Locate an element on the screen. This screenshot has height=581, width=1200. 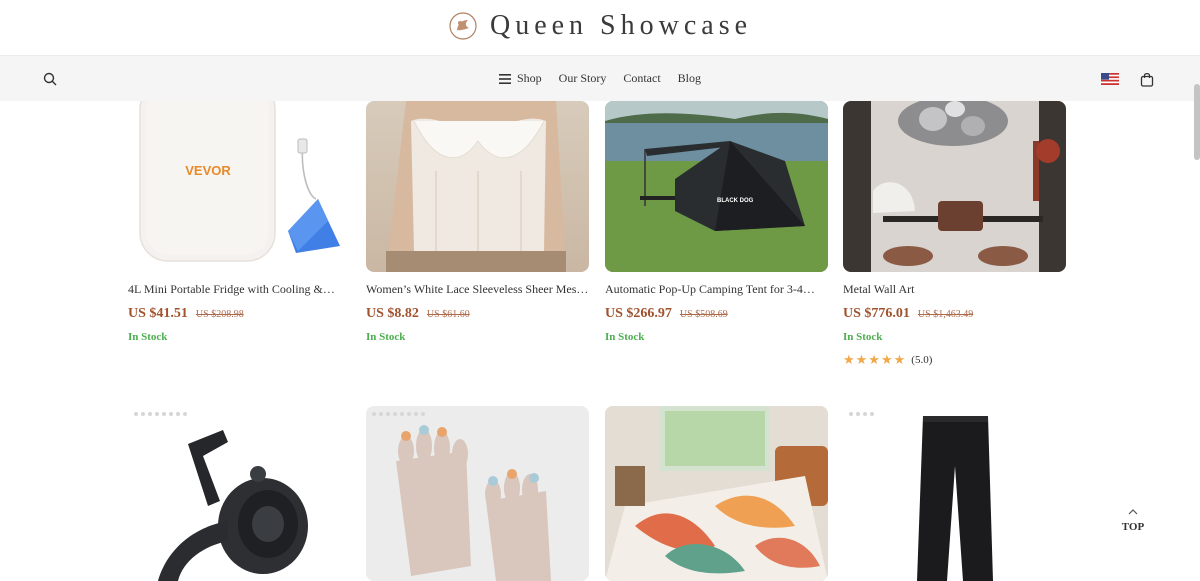
price-row: US $776.01 US $1,463.49 is located at coordinates (954, 314).